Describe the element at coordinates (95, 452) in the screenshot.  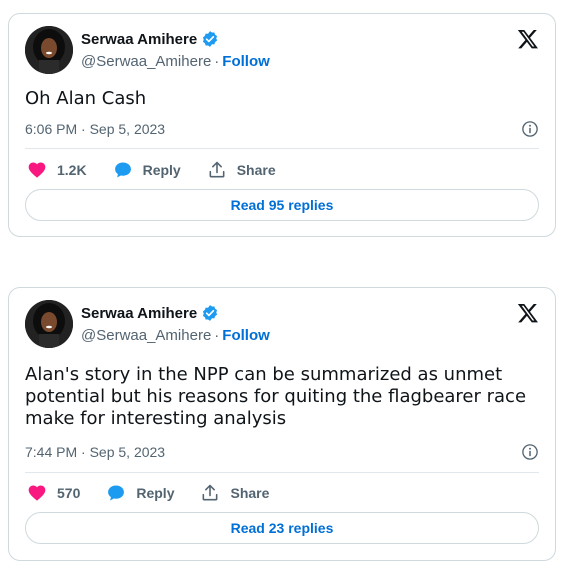
I see `timestamp: 7:44 PM · Sep 5, 2023` at that location.